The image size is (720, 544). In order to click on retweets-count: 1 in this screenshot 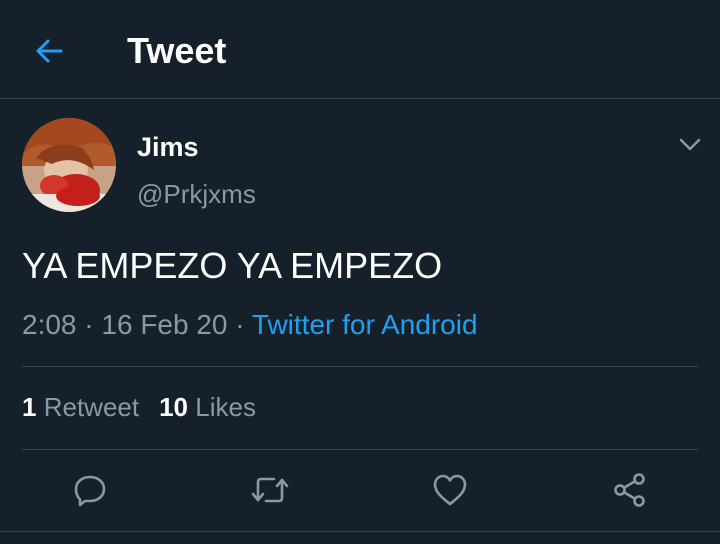, I will do `click(29, 407)`.